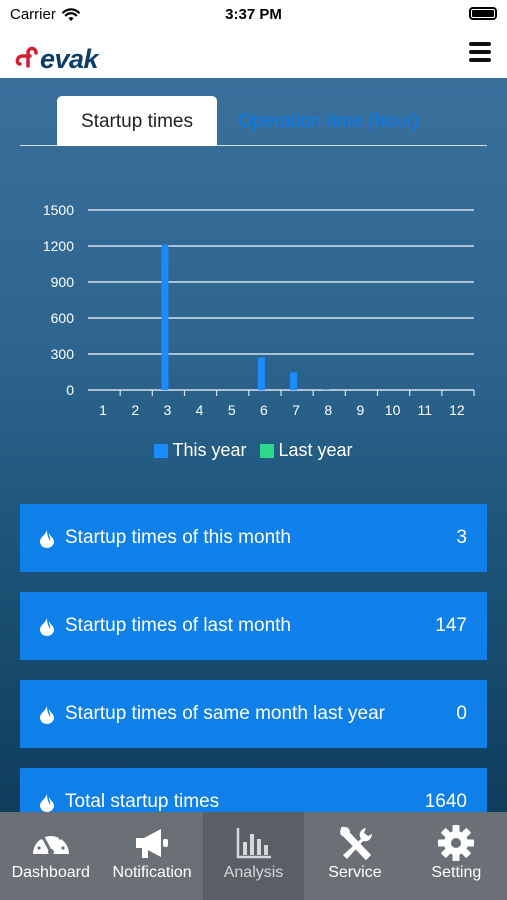  Describe the element at coordinates (253, 54) in the screenshot. I see `app-header: evak` at that location.